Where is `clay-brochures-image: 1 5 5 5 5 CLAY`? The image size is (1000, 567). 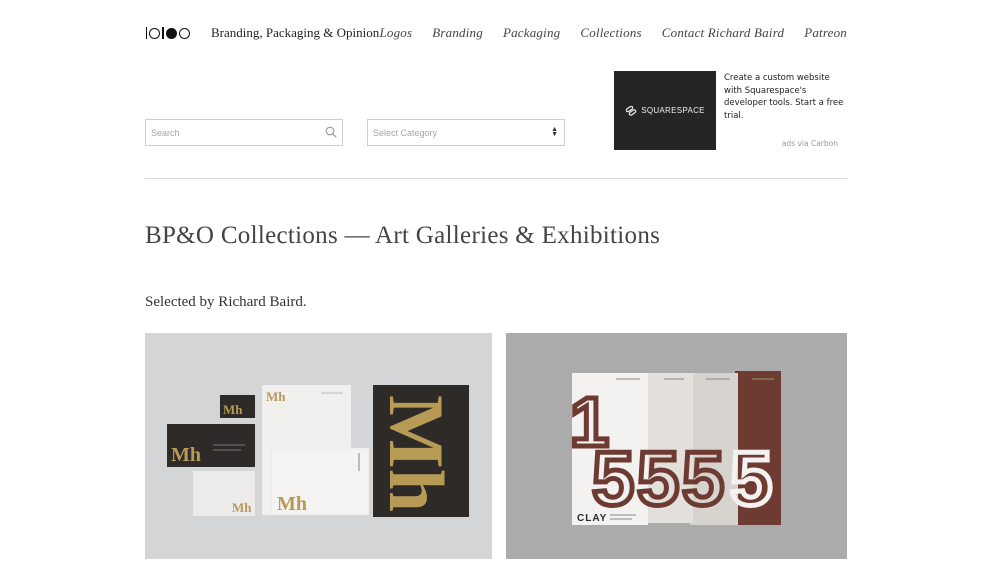
clay-brochures-image: 1 5 5 5 5 CLAY is located at coordinates (676, 446).